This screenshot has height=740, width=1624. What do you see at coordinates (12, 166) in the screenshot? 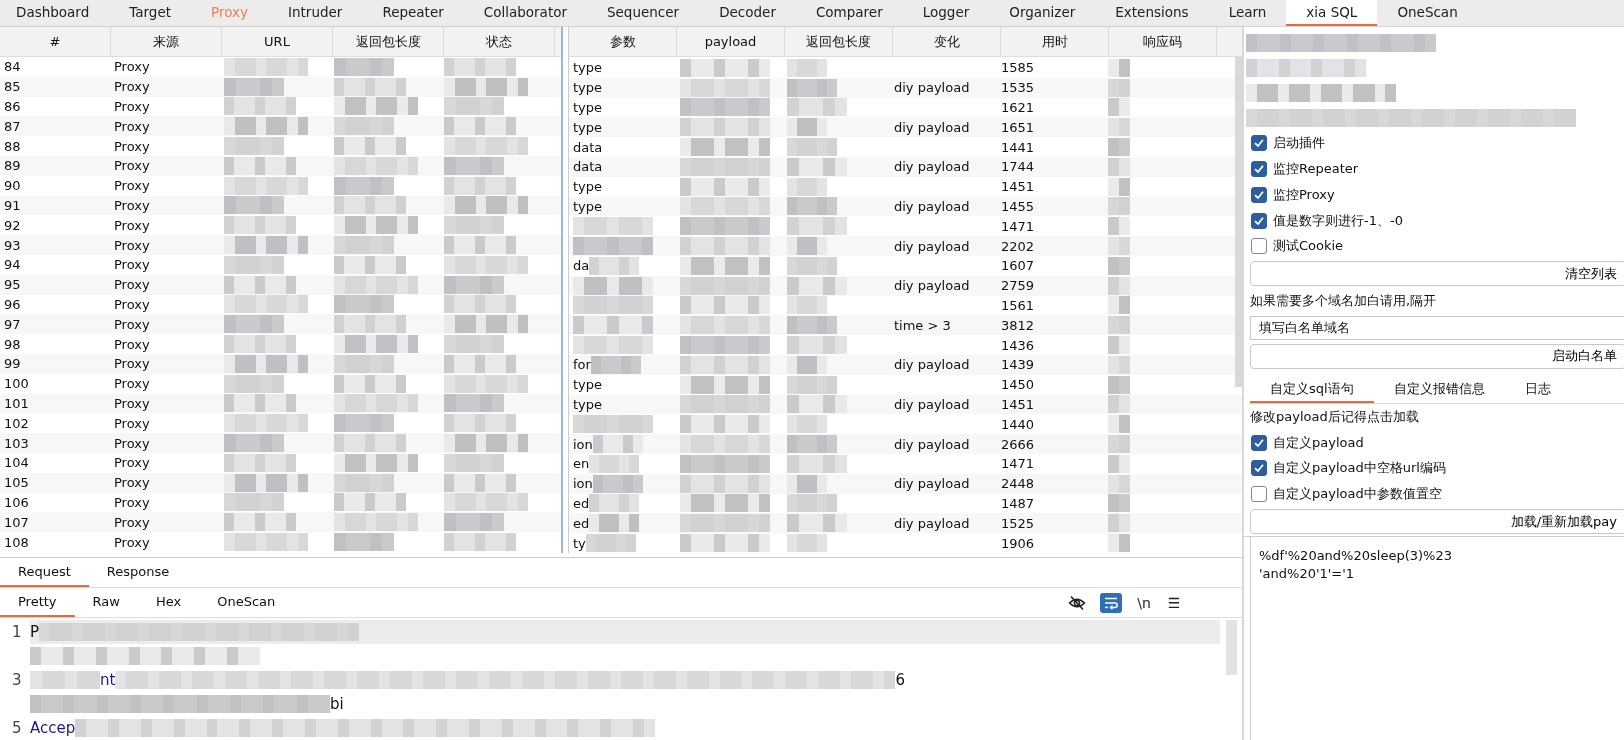
I see `table-cell-text: 89` at bounding box center [12, 166].